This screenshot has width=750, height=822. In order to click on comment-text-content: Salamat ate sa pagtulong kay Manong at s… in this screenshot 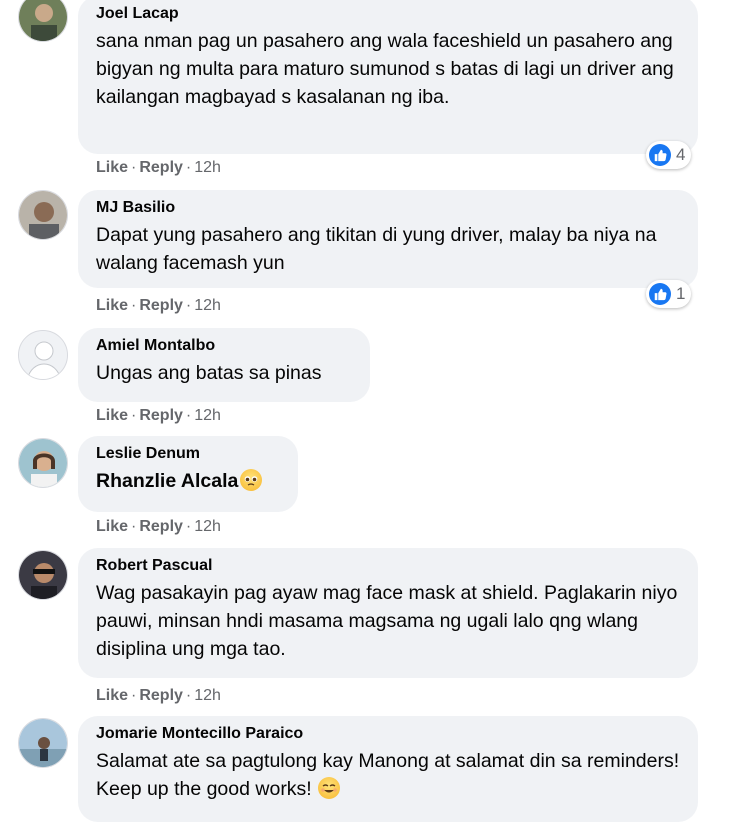, I will do `click(388, 775)`.